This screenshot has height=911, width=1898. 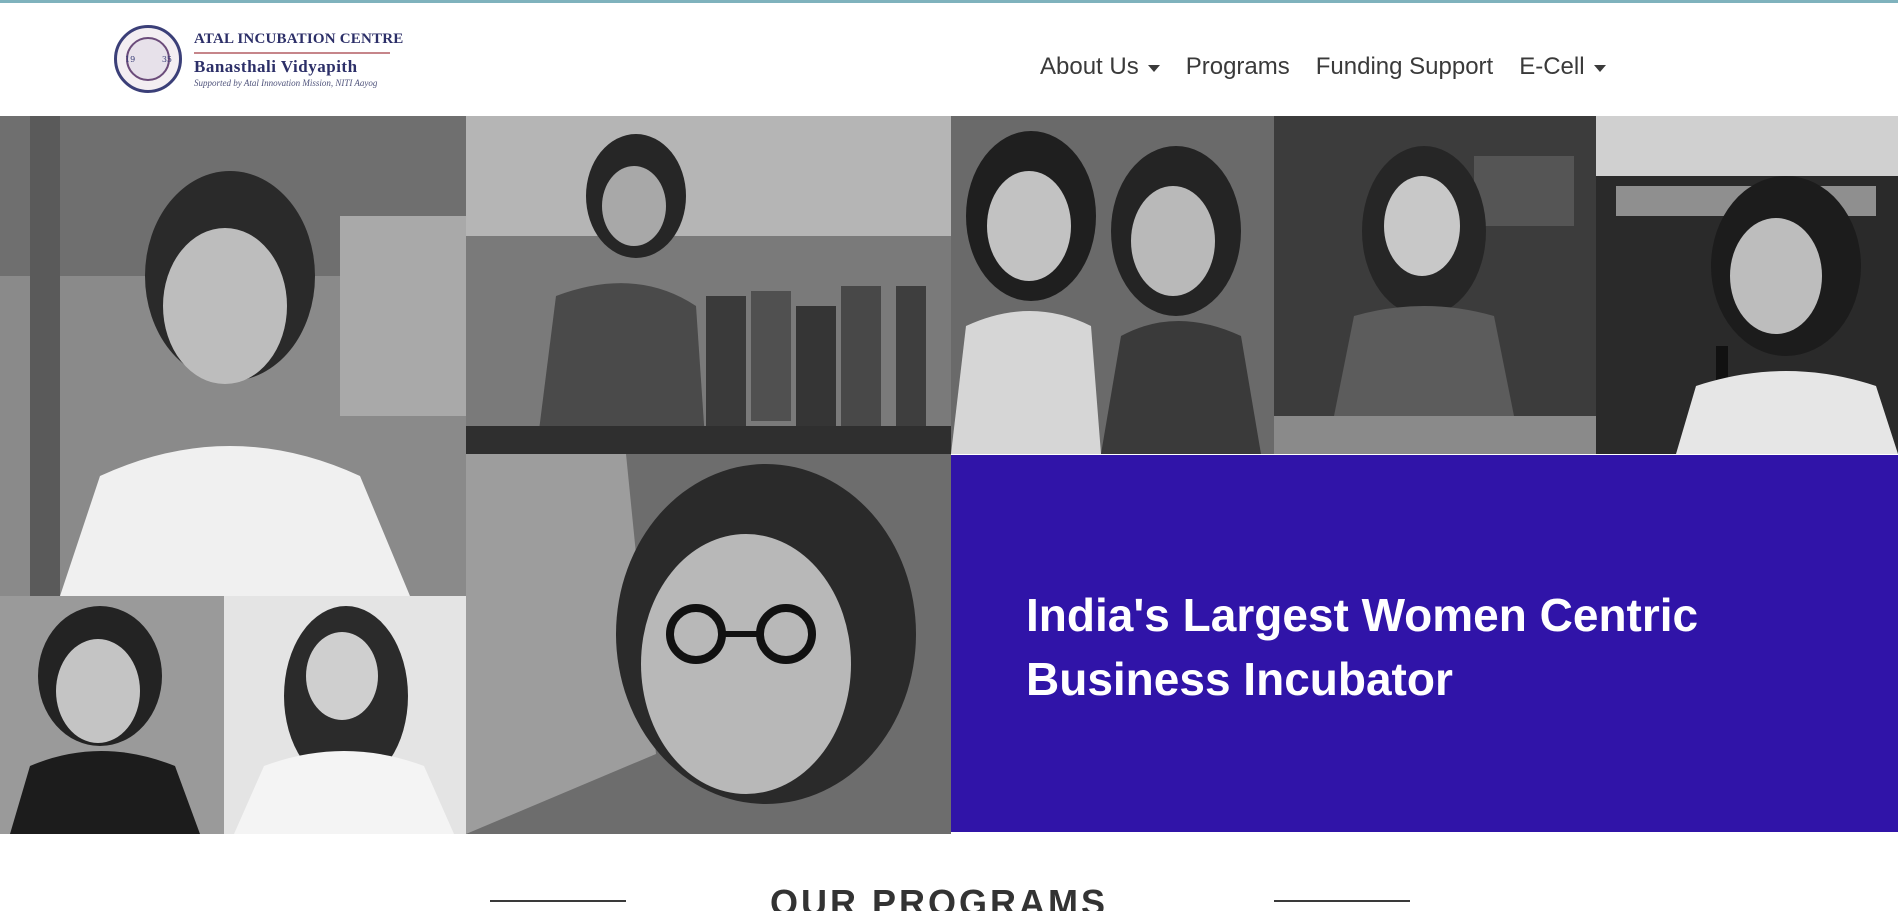 I want to click on nav-about-us: About Us, so click(x=1100, y=67).